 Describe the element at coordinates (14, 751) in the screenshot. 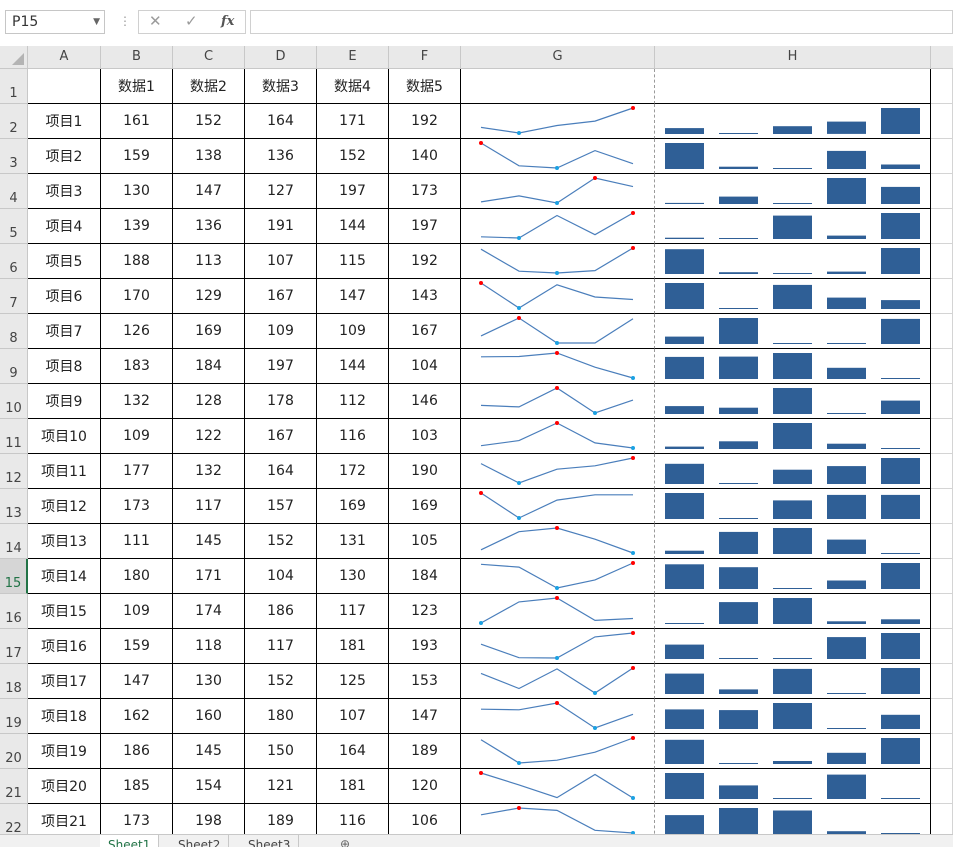

I see `row-header: 20` at that location.